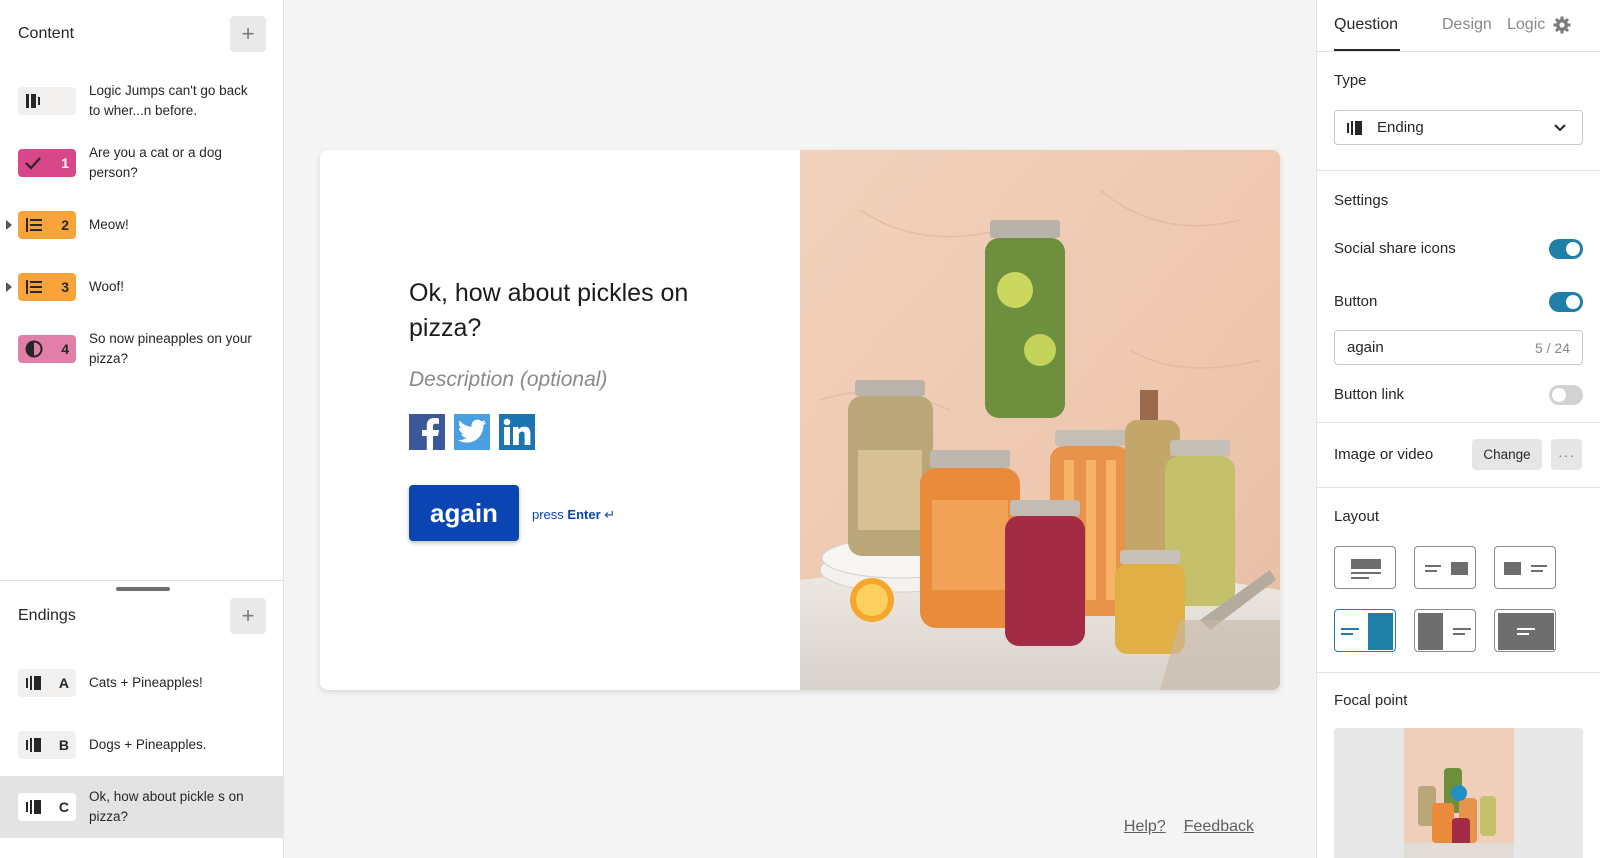 This screenshot has width=1600, height=858. What do you see at coordinates (1395, 248) in the screenshot?
I see `social-share-label: Social share icons` at bounding box center [1395, 248].